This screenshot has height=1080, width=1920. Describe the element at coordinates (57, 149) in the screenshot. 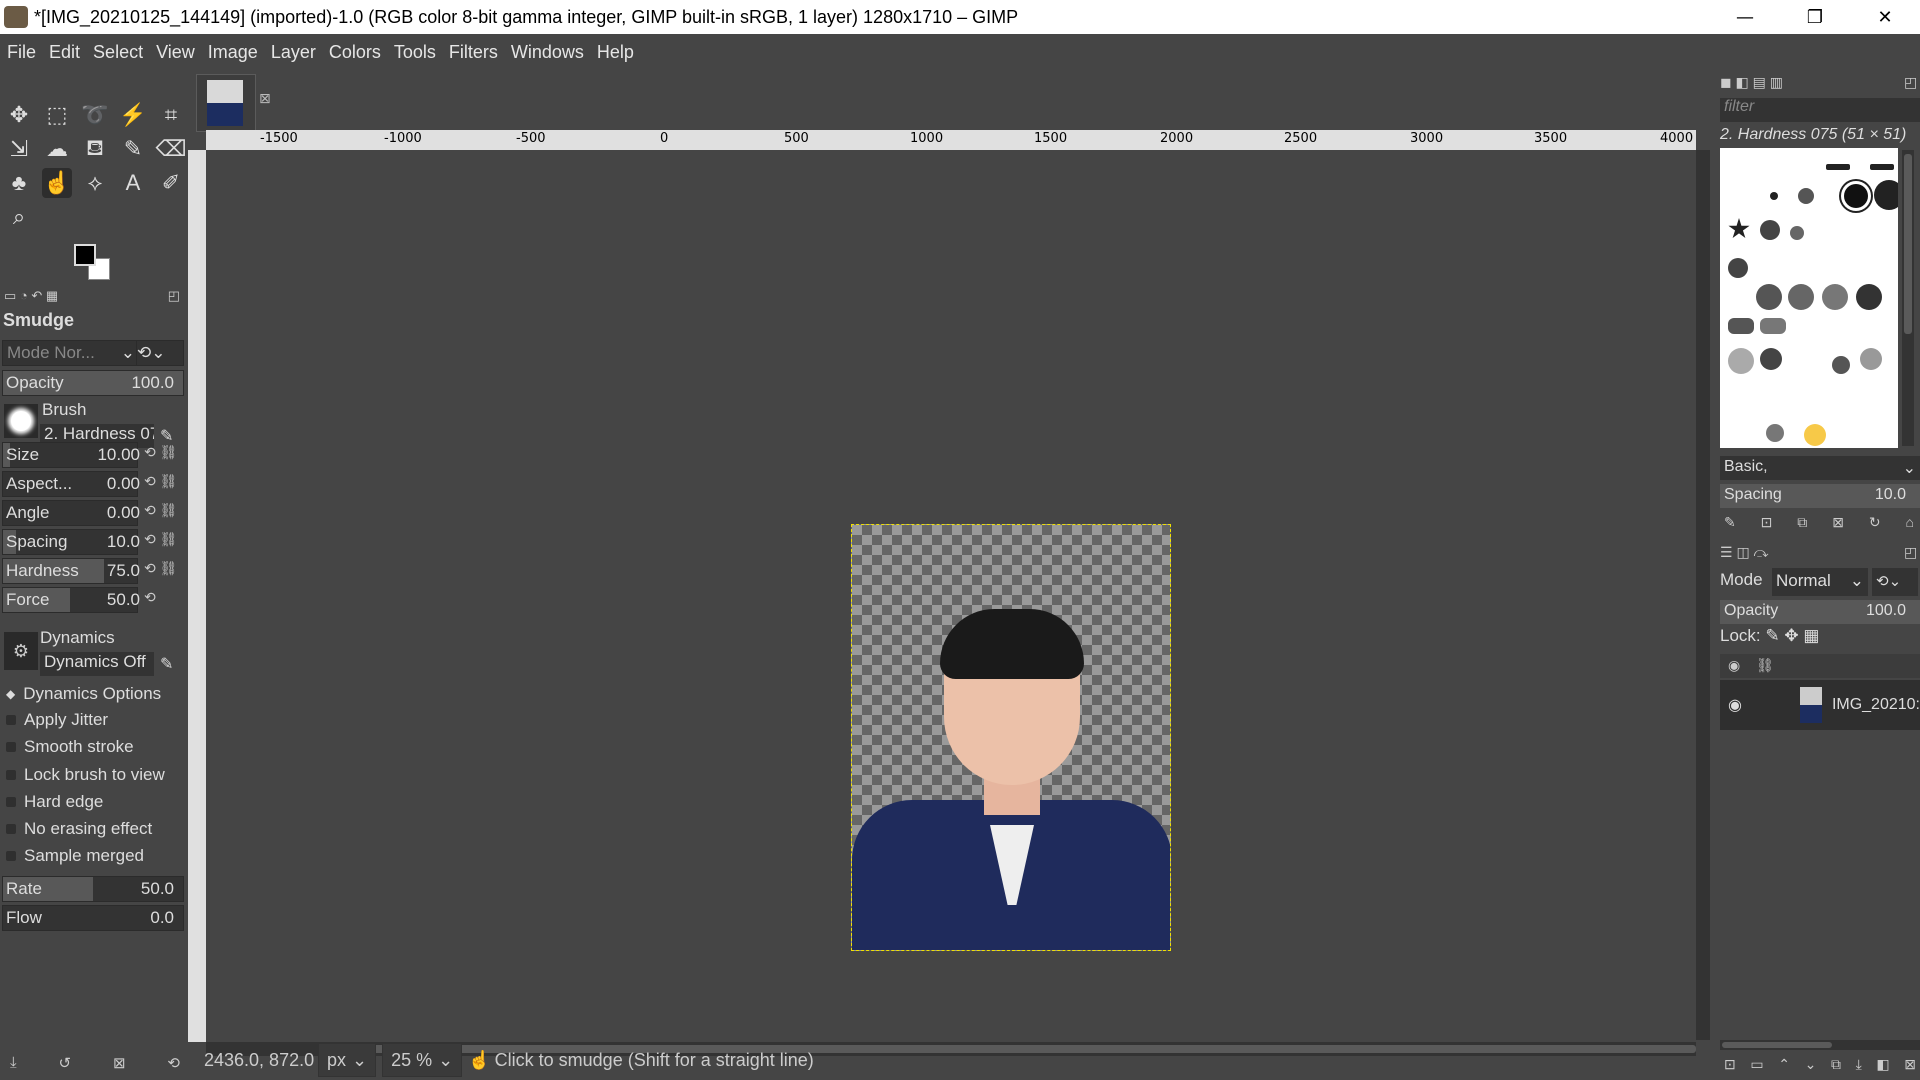

I see `warp-tool-icon: ☁` at that location.